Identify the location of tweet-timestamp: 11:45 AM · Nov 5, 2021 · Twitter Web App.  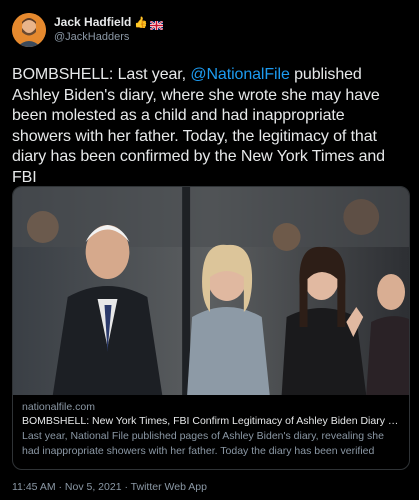
(109, 487).